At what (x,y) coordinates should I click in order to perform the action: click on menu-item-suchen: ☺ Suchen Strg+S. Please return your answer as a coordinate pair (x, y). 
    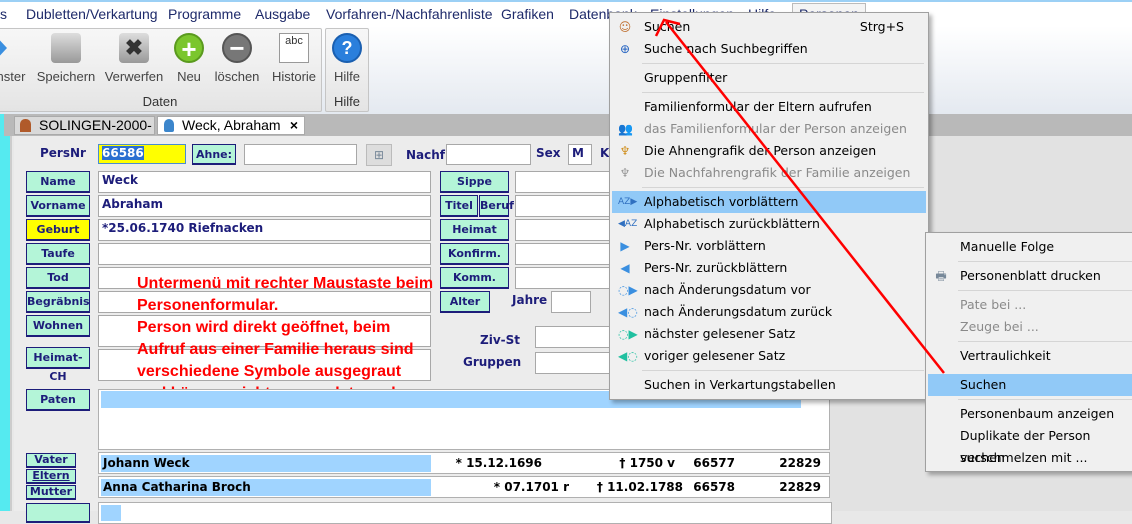
    Looking at the image, I should click on (769, 27).